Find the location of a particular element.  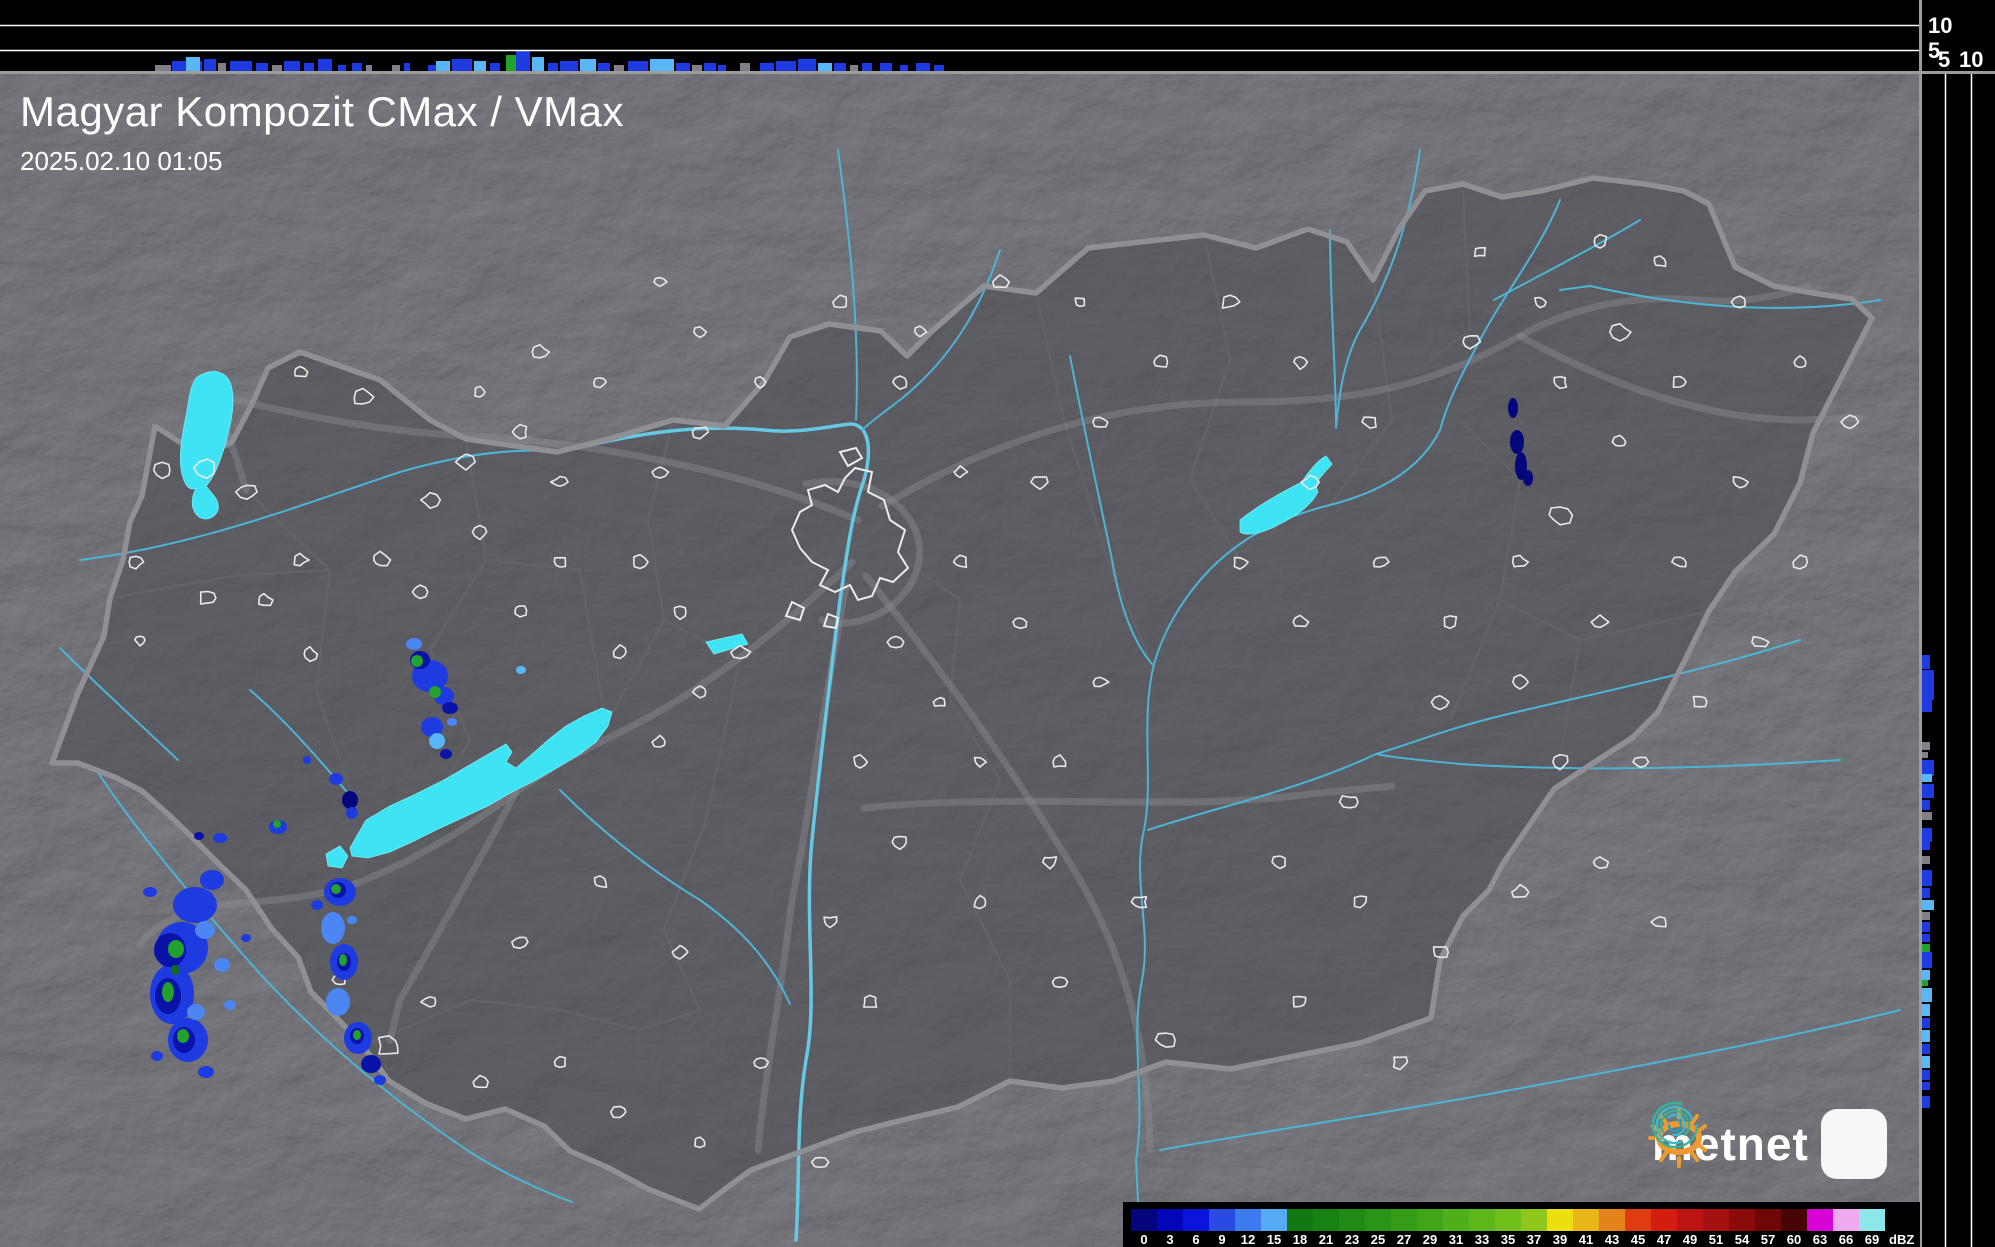

dbz-scale-tick: 25 is located at coordinates (1378, 1239).